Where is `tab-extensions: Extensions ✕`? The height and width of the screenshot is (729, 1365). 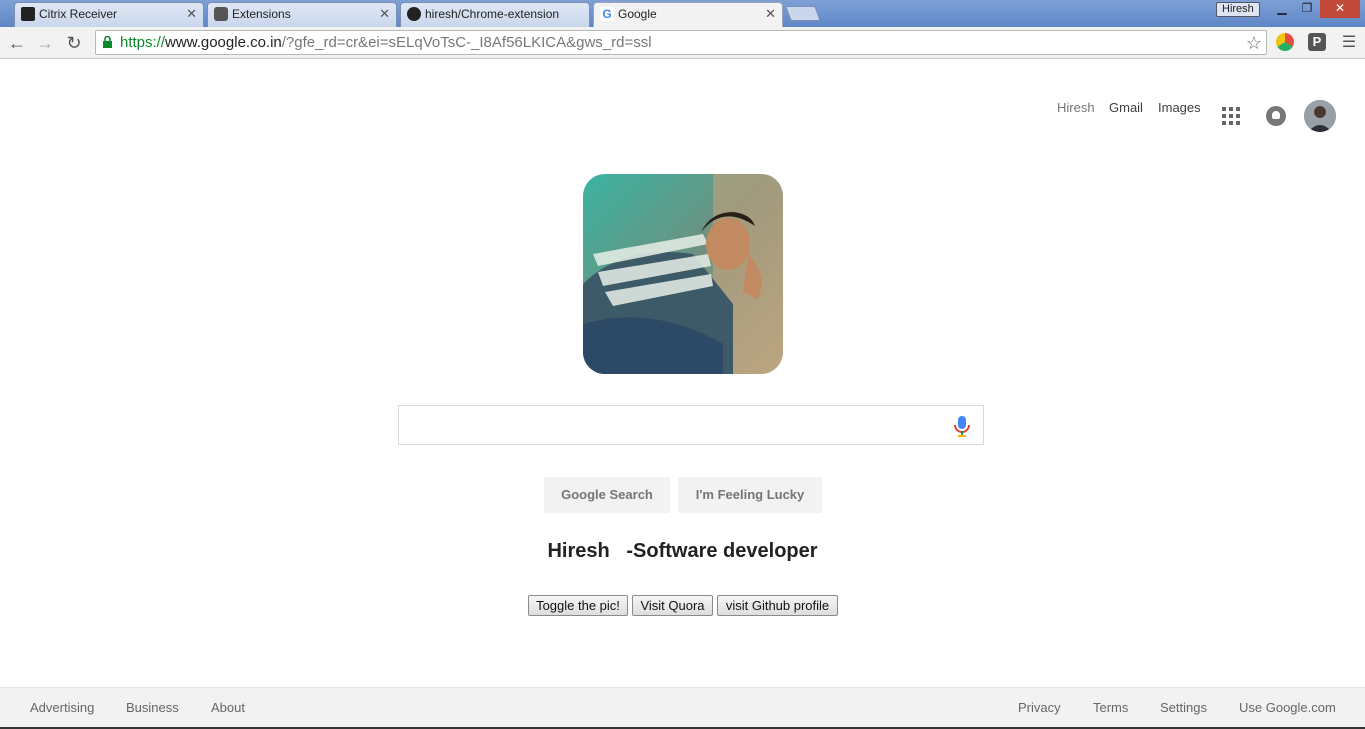
tab-extensions: Extensions ✕ is located at coordinates (302, 14).